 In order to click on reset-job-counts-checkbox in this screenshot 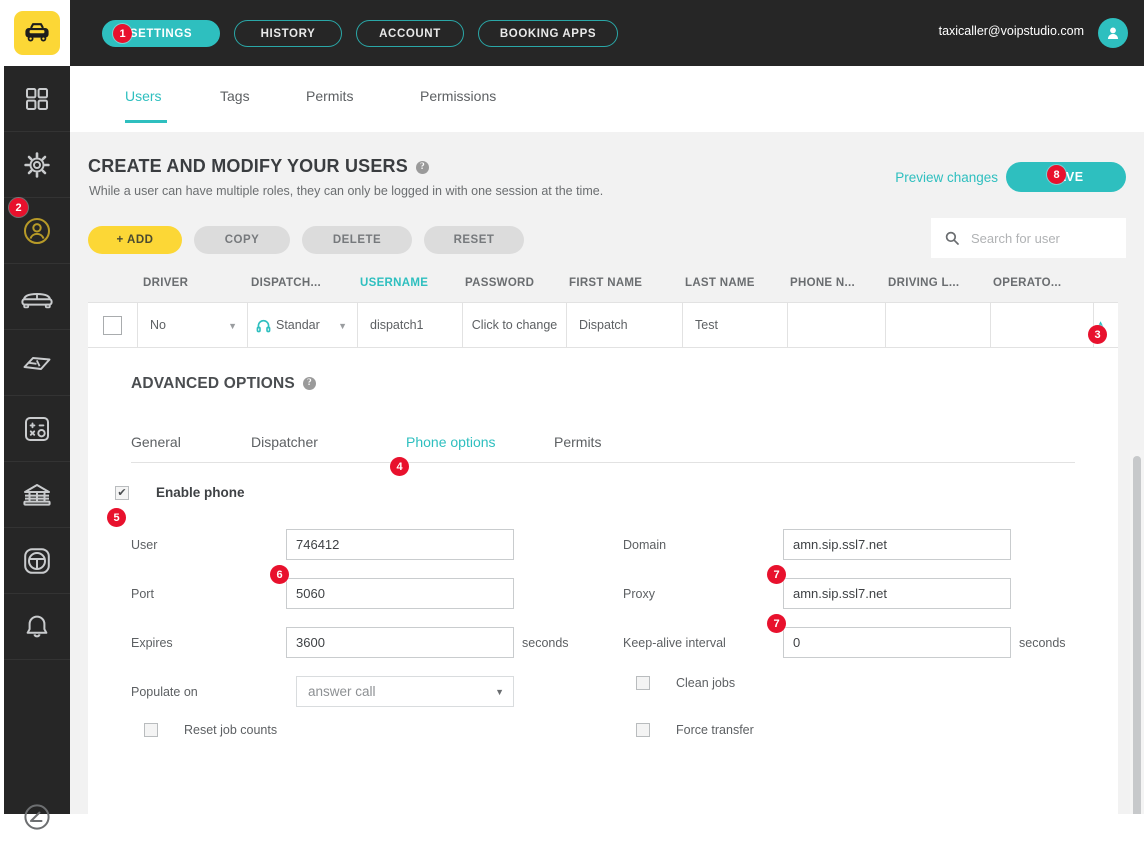, I will do `click(151, 730)`.